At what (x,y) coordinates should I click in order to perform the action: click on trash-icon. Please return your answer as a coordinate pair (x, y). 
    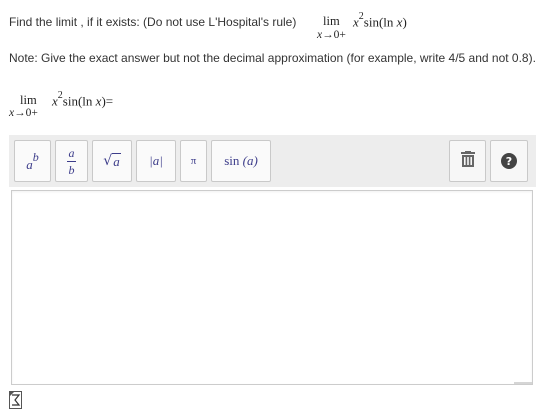
    Looking at the image, I should click on (467, 161).